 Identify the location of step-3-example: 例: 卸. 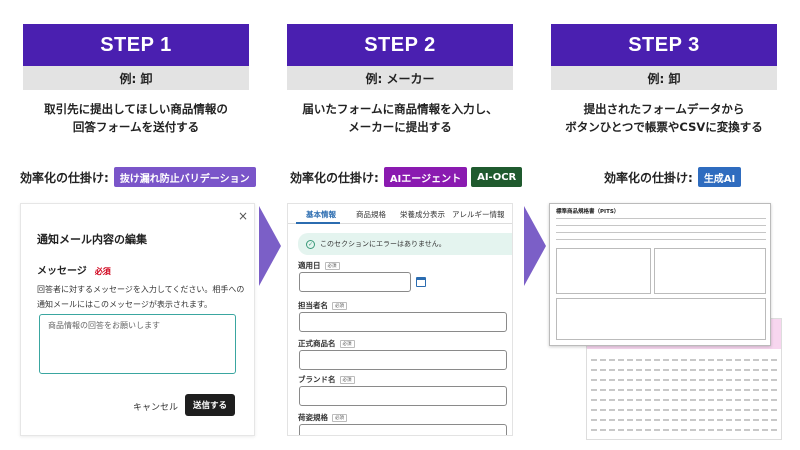
(664, 78).